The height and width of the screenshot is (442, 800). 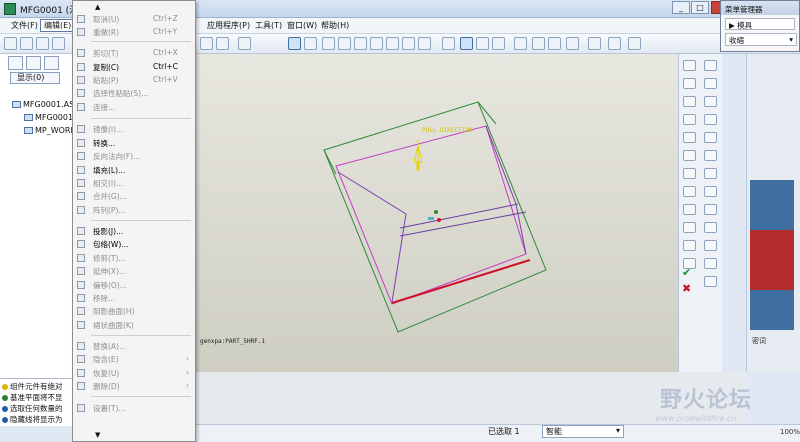 I want to click on menu-manager-select: 收缩 ▾, so click(x=761, y=39).